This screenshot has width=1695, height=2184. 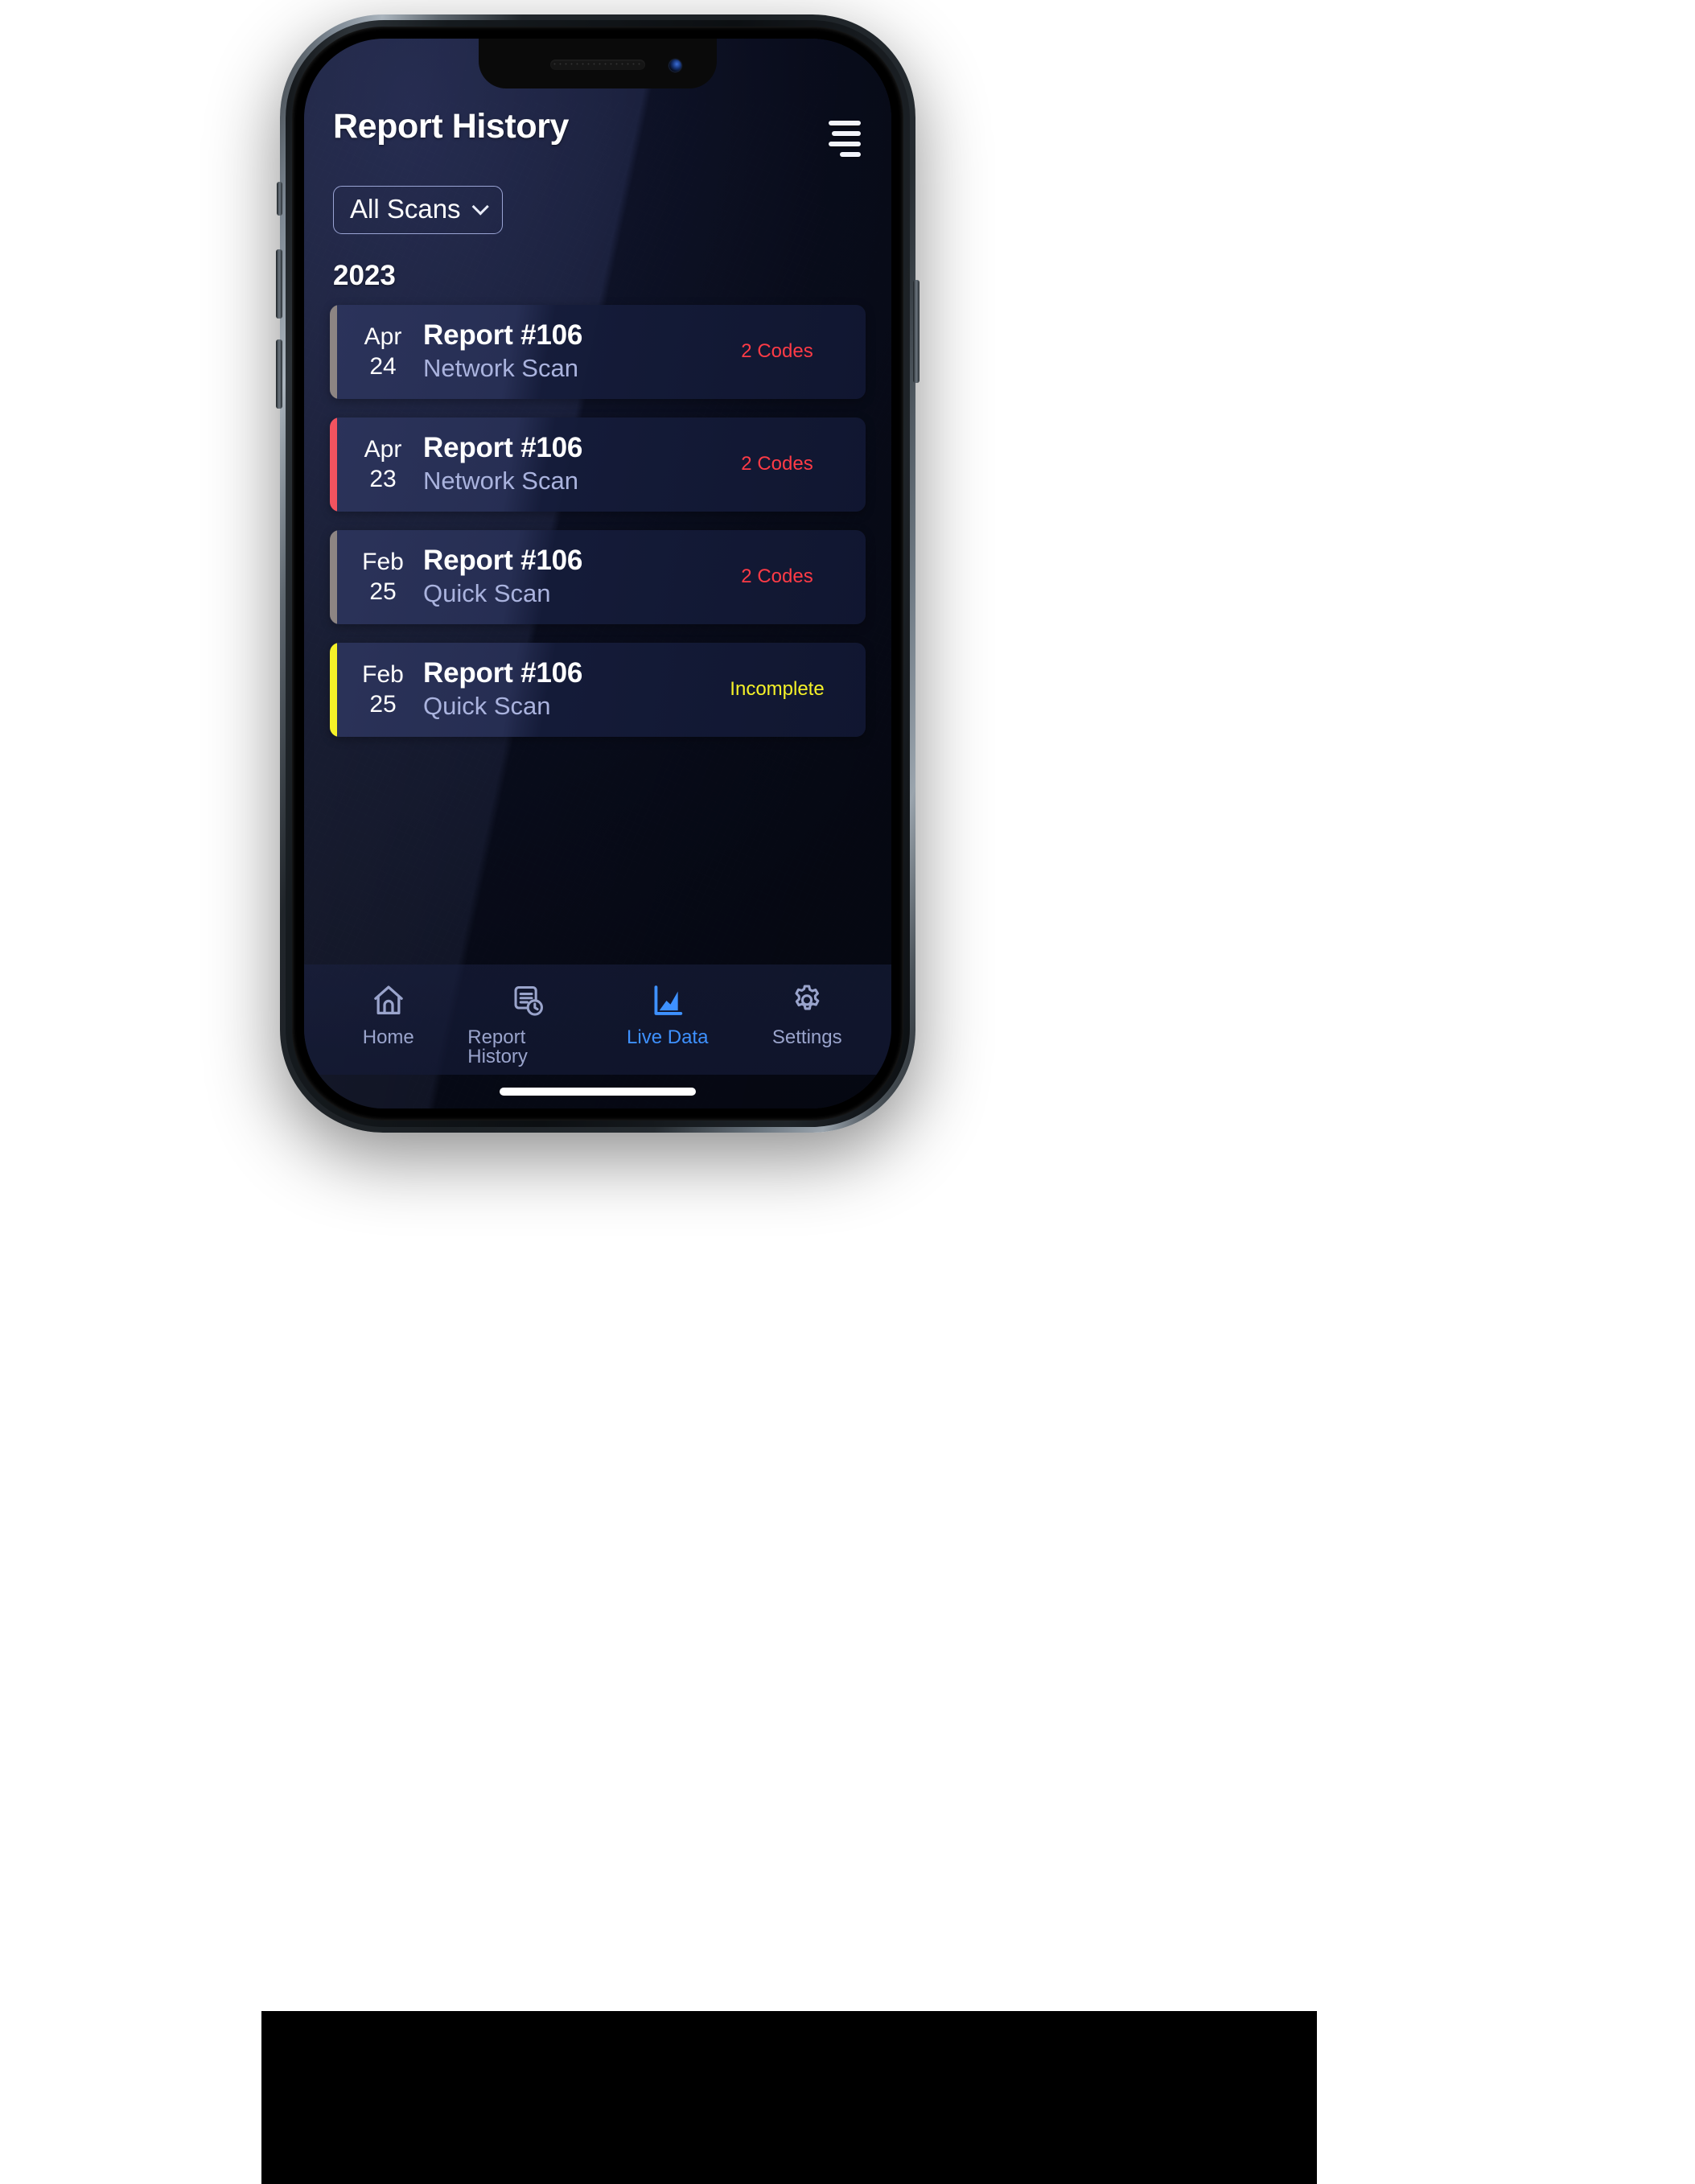 I want to click on report-date: Apr 24, so click(x=374, y=351).